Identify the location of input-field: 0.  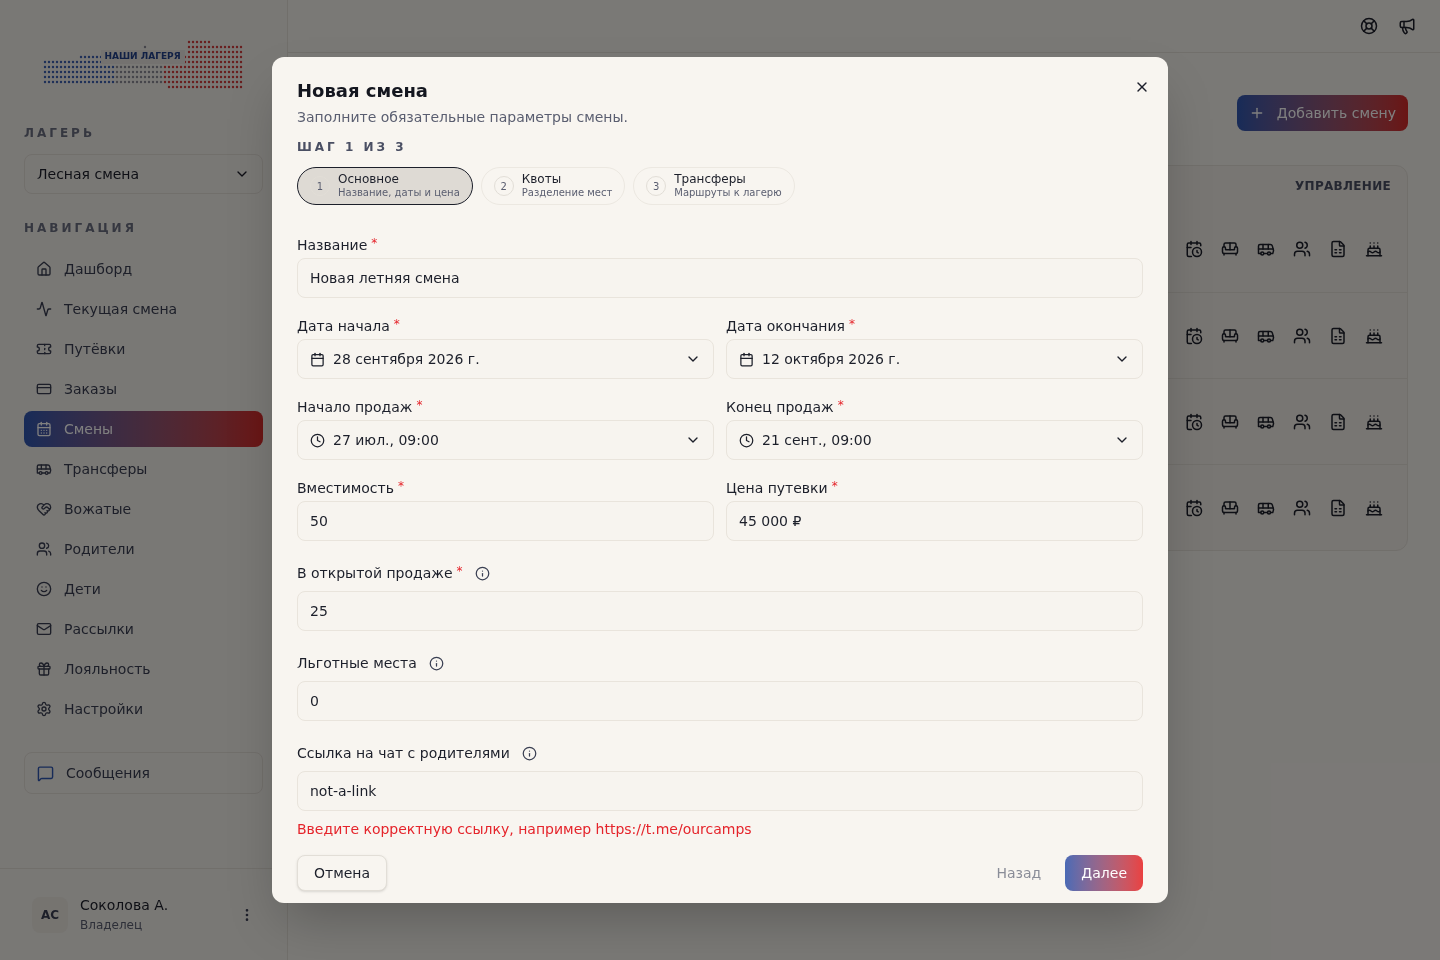
(720, 701).